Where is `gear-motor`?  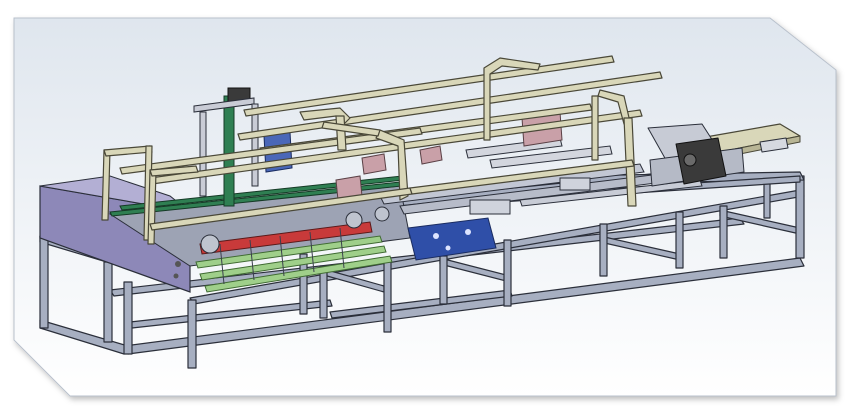 gear-motor is located at coordinates (701, 161).